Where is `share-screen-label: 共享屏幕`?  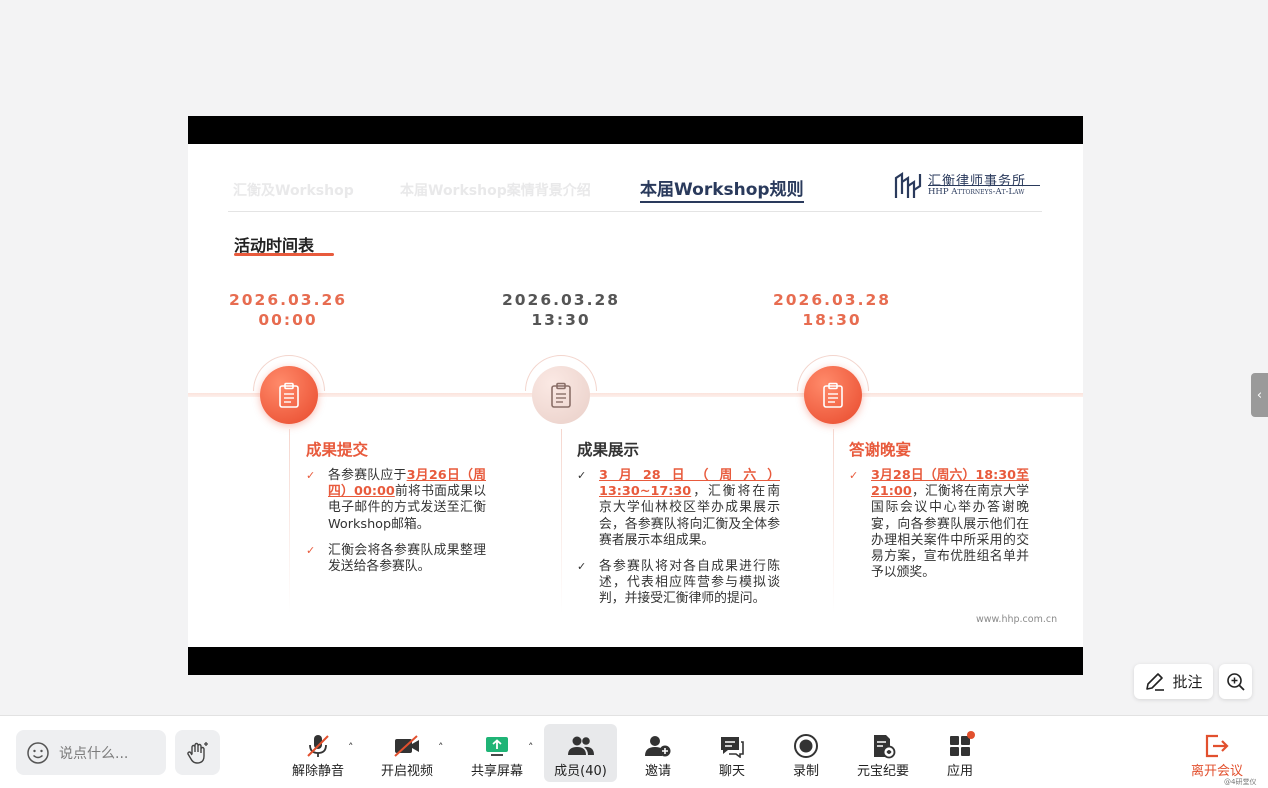
share-screen-label: 共享屏幕 is located at coordinates (496, 771).